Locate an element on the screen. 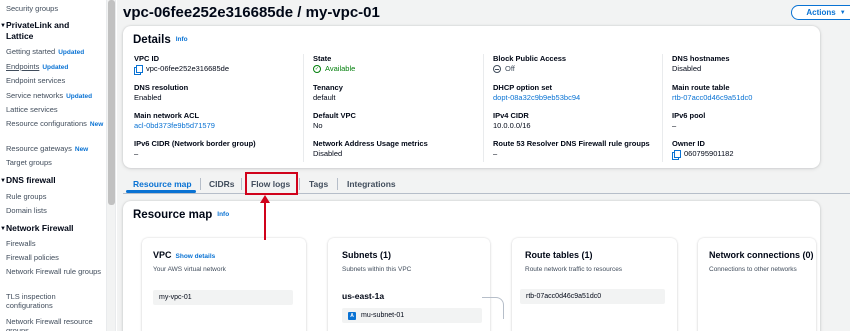  sidebar-item-getting-started: Getting started Updated is located at coordinates (45, 52).